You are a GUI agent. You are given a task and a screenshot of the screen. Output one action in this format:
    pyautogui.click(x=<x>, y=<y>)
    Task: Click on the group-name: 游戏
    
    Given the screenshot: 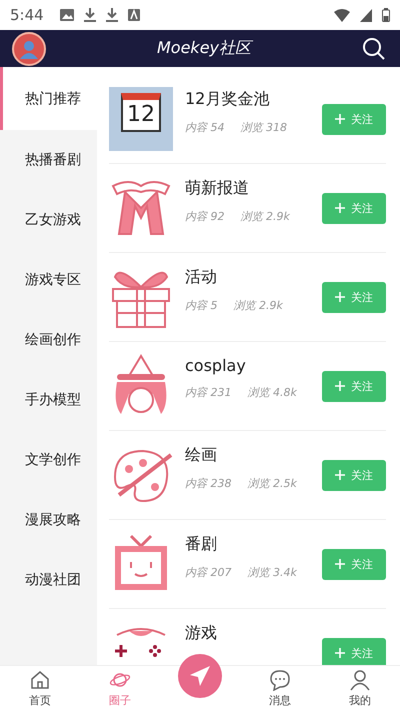 What is the action you would take?
    pyautogui.click(x=247, y=633)
    